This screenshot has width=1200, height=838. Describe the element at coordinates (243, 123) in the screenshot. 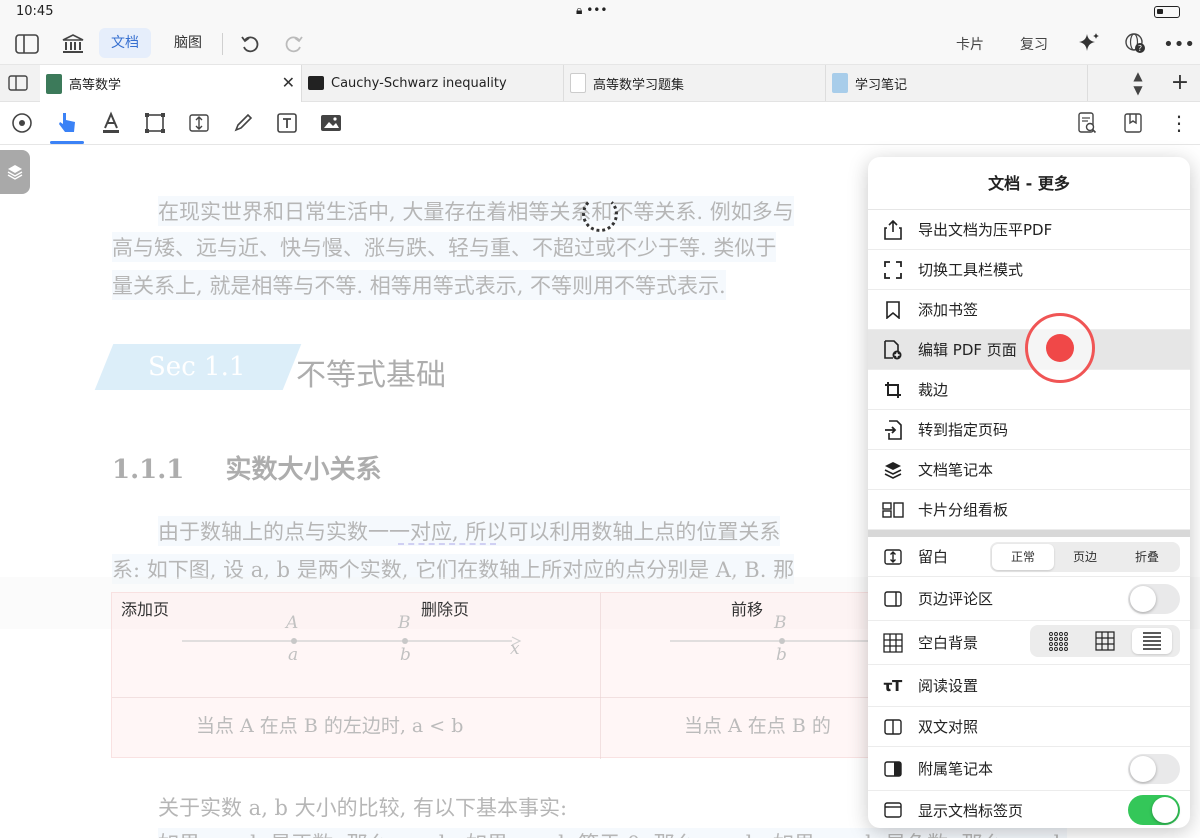

I see `pen-icon` at that location.